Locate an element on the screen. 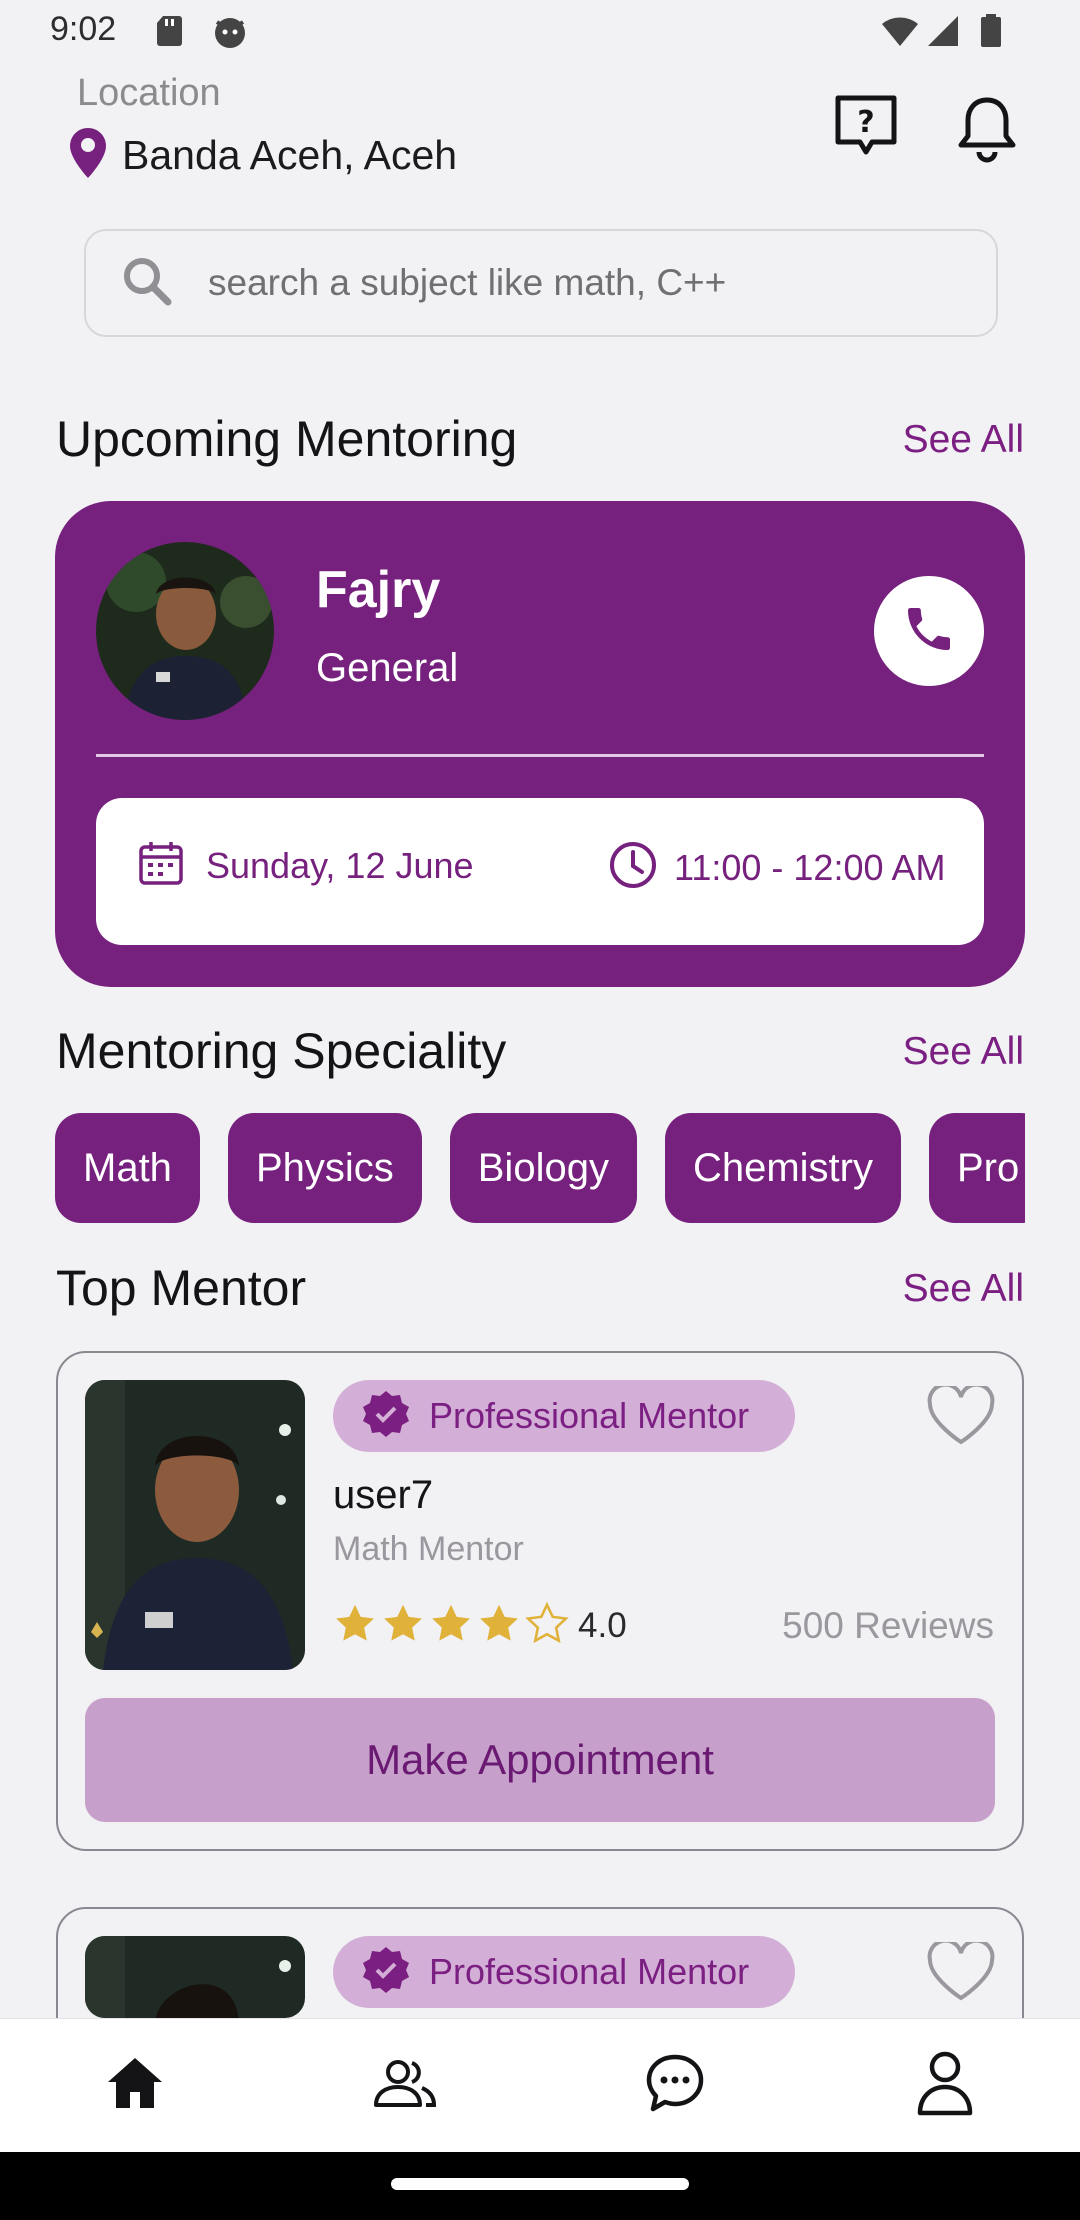 This screenshot has width=1080, height=2220. upcoming-mentor-name: Fajry is located at coordinates (378, 590).